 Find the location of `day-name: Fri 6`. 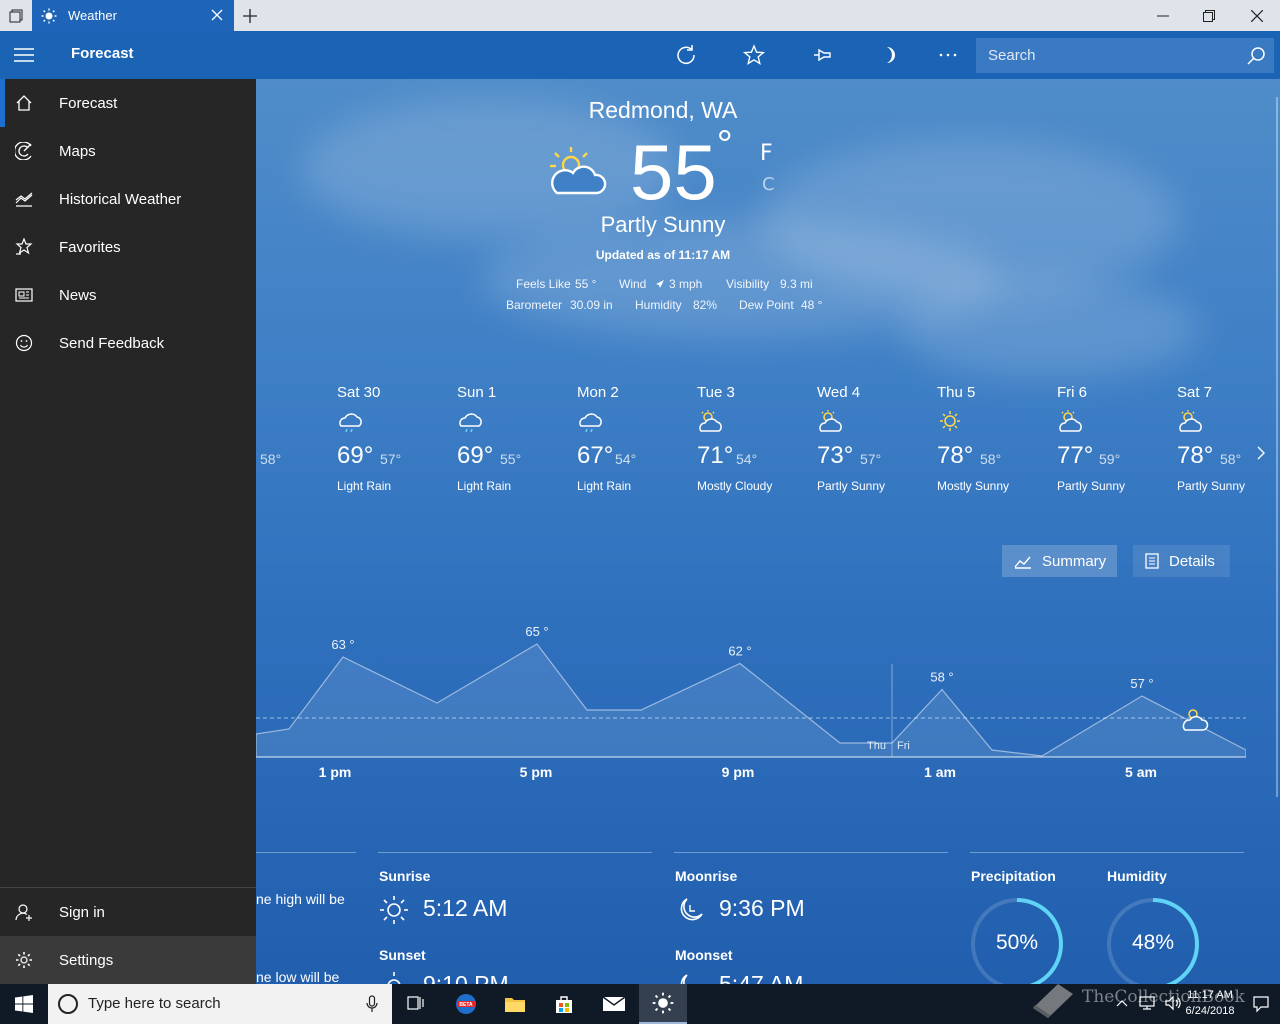

day-name: Fri 6 is located at coordinates (1072, 392).